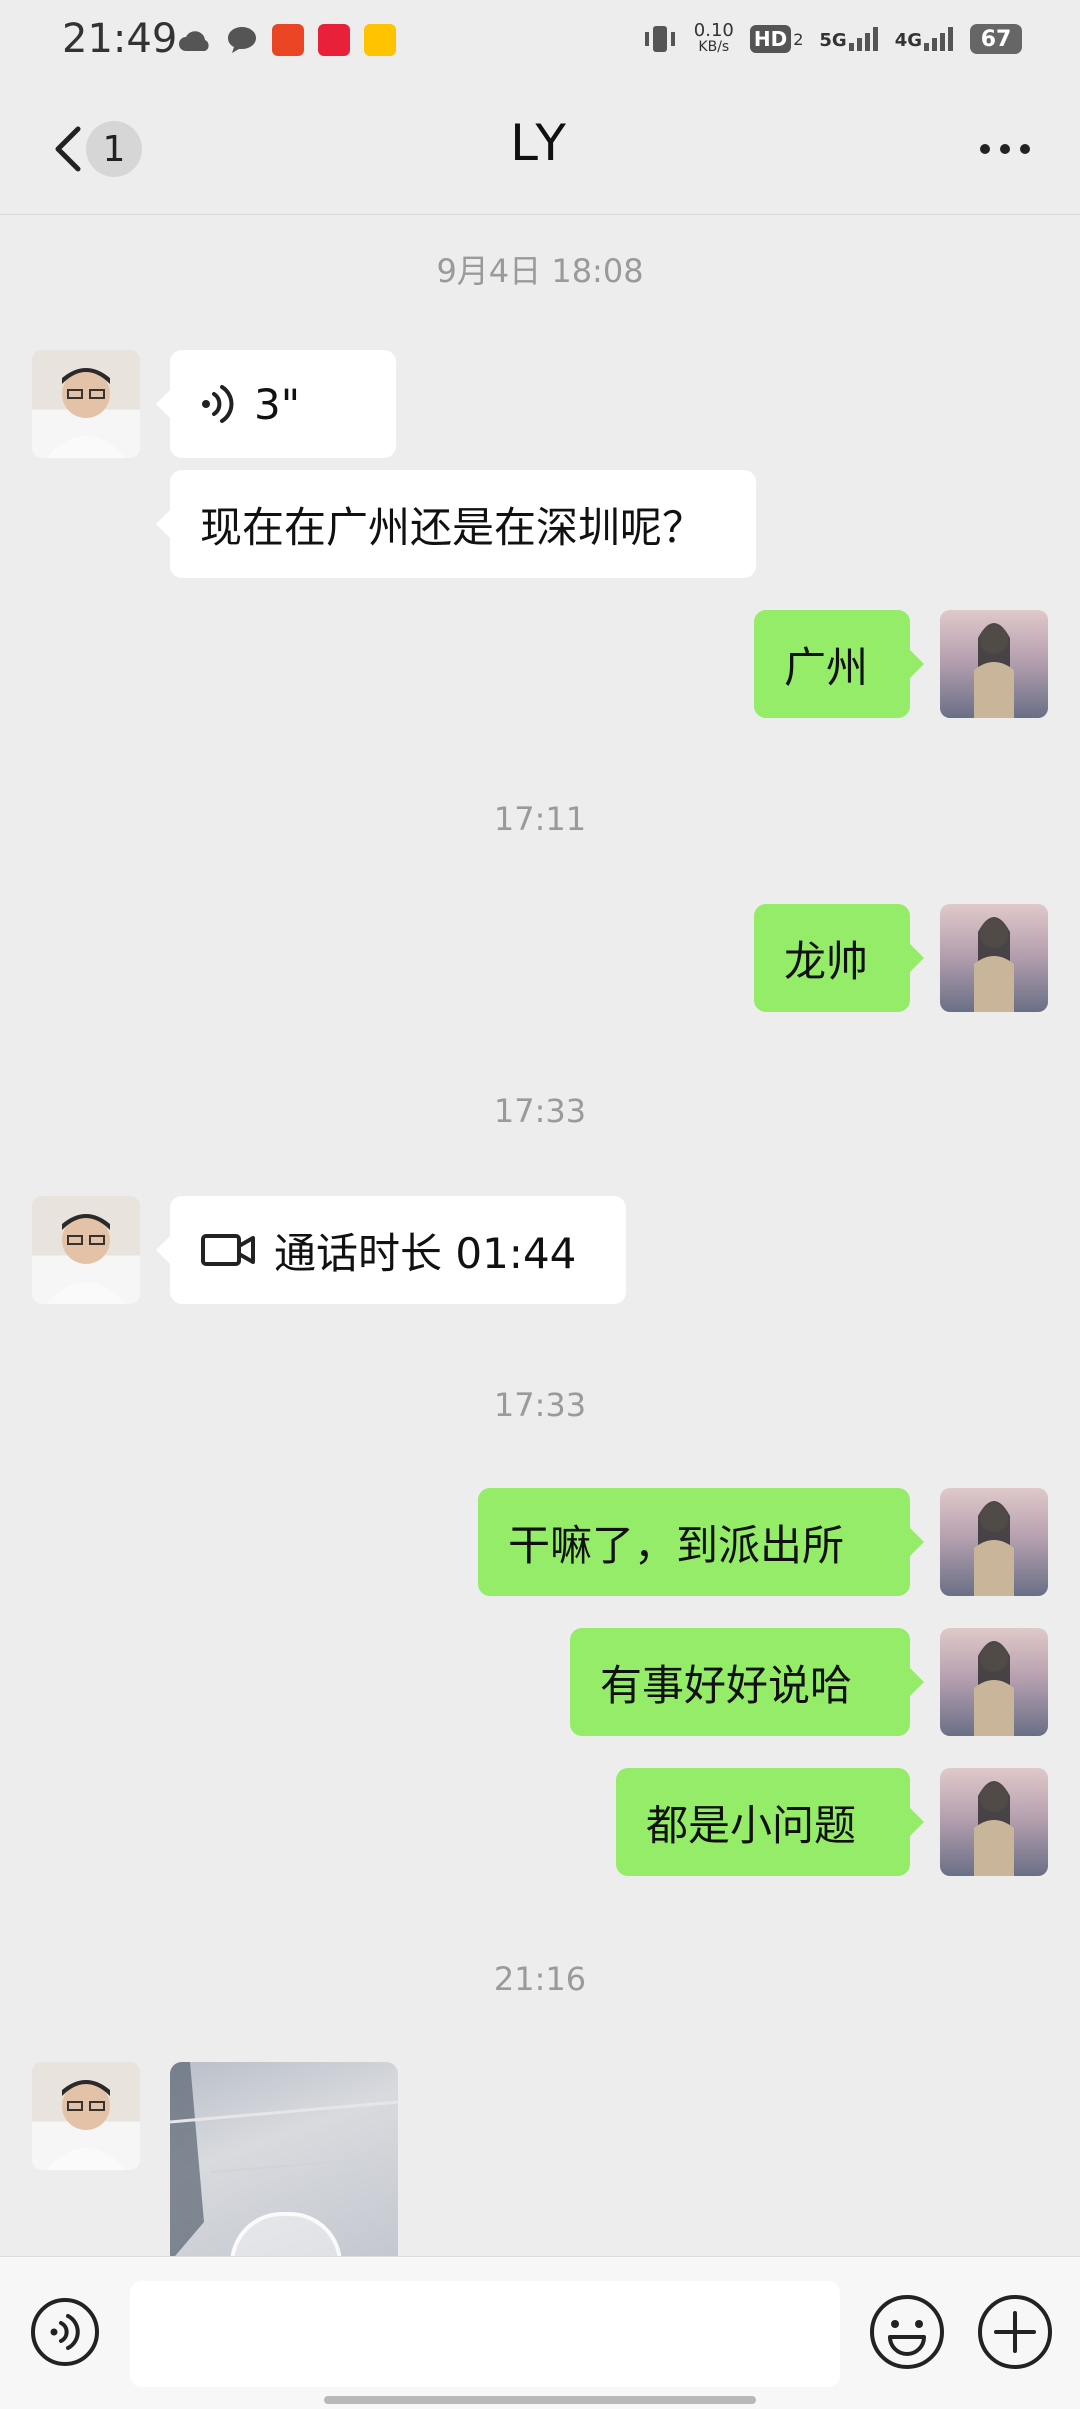  What do you see at coordinates (334, 40) in the screenshot?
I see `heart-app-icon` at bounding box center [334, 40].